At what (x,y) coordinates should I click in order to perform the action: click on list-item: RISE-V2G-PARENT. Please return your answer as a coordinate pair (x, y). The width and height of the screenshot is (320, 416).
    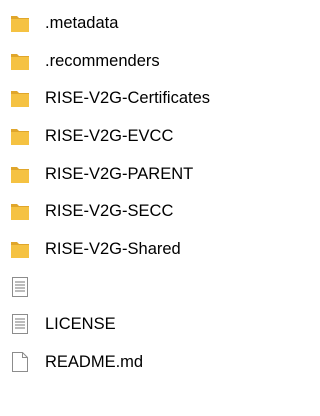
    Looking at the image, I should click on (137, 174).